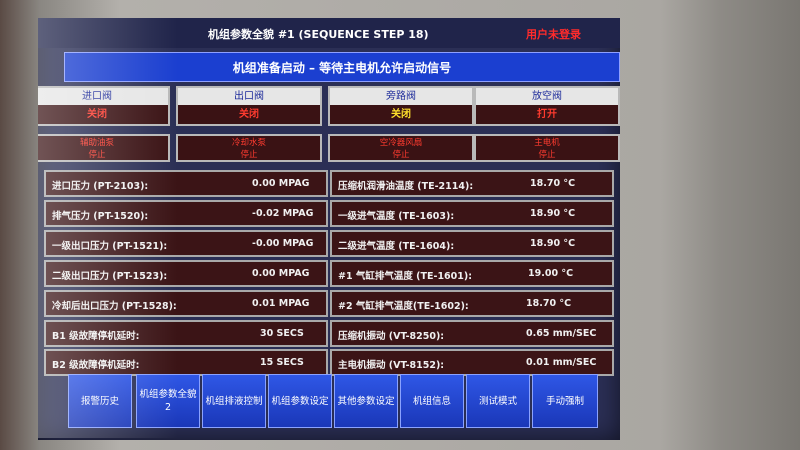 The height and width of the screenshot is (450, 800). What do you see at coordinates (401, 96) in the screenshot?
I see `valve-name: 旁路阀` at bounding box center [401, 96].